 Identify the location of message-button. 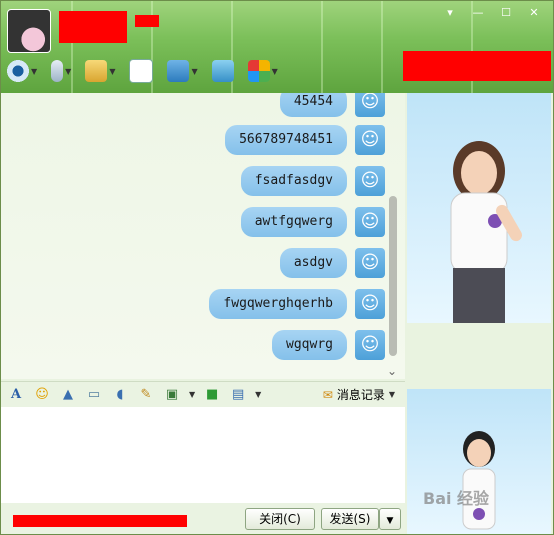
(141, 71).